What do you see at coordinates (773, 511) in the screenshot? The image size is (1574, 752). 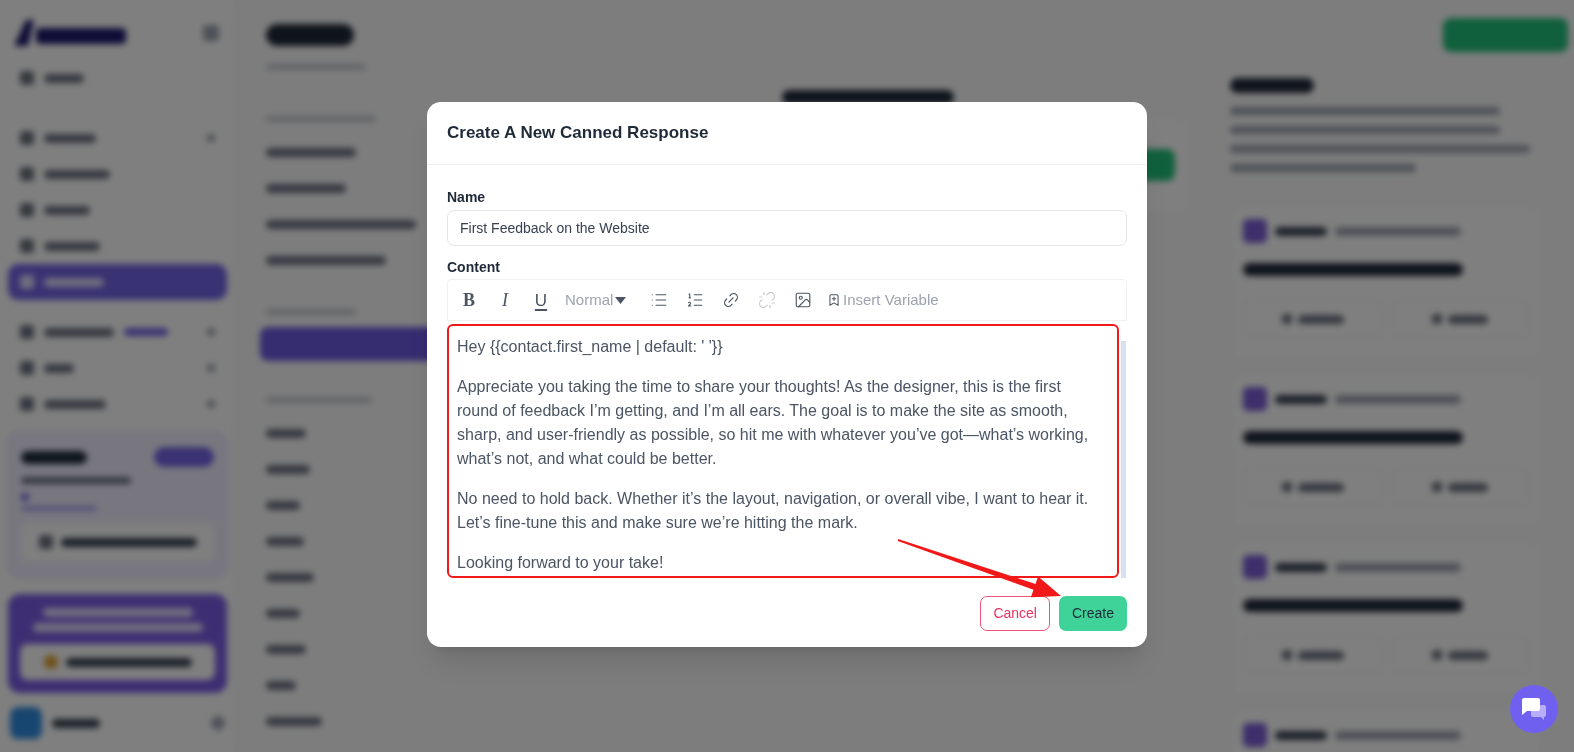 I see `paragraph: No need to hold back. Whether it’s the layout, navigation, or overall vibe, I want to hear it. Let’s fine-tune this and make sure we’re hitting the mark.` at bounding box center [773, 511].